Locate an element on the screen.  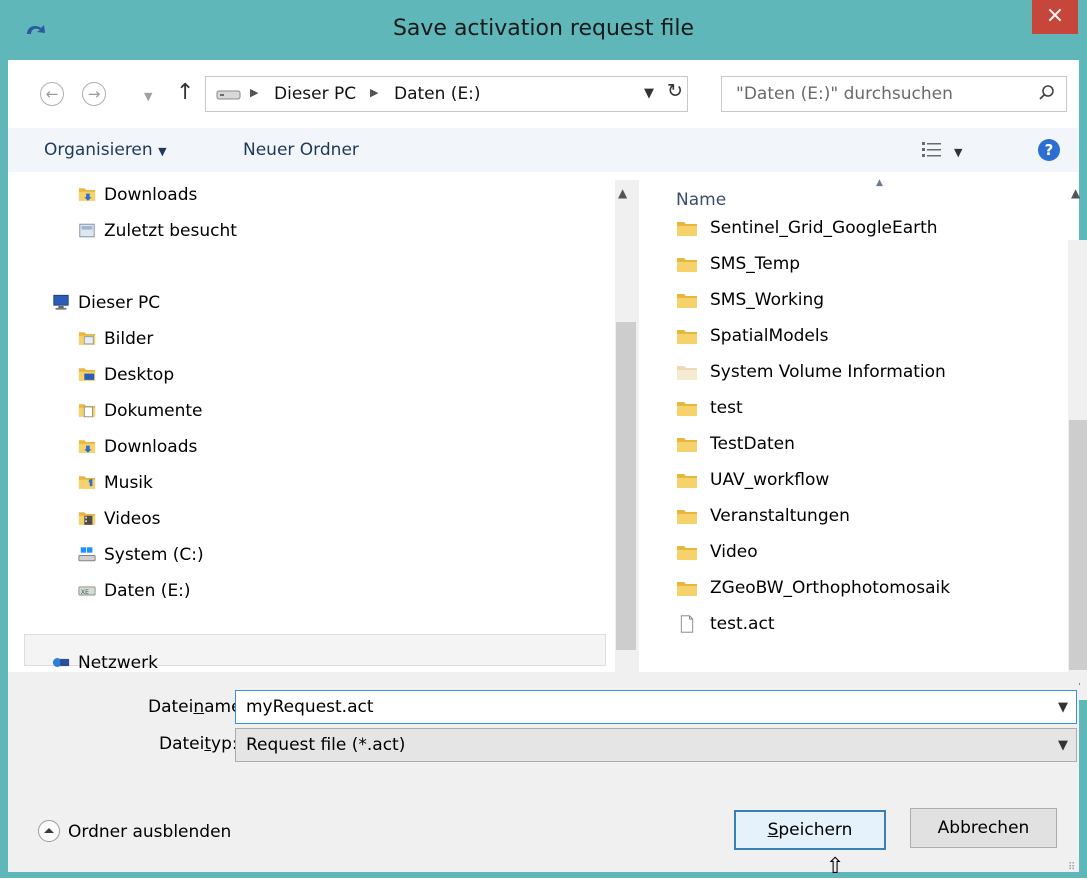
refresh-button: ↻ is located at coordinates (675, 91).